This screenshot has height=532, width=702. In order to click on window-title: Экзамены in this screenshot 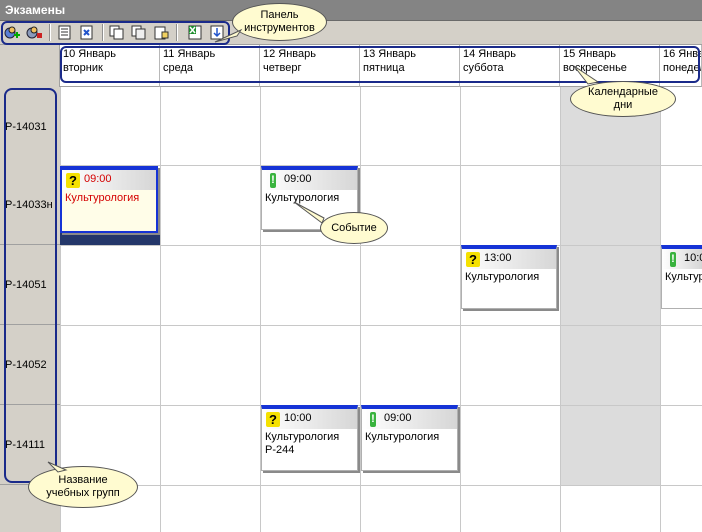, I will do `click(35, 10)`.